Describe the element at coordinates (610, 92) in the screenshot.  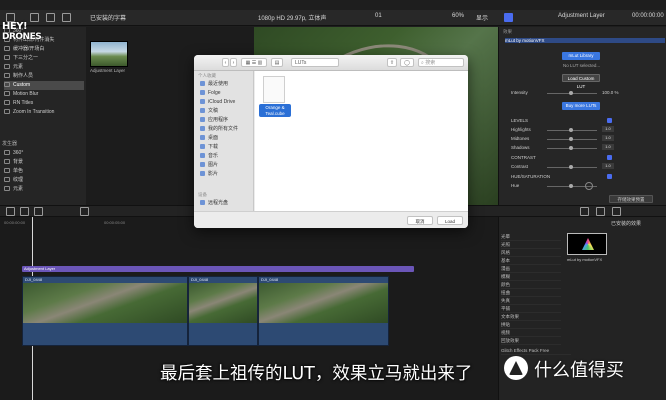
I see `intensity-value: 100.0 %` at that location.